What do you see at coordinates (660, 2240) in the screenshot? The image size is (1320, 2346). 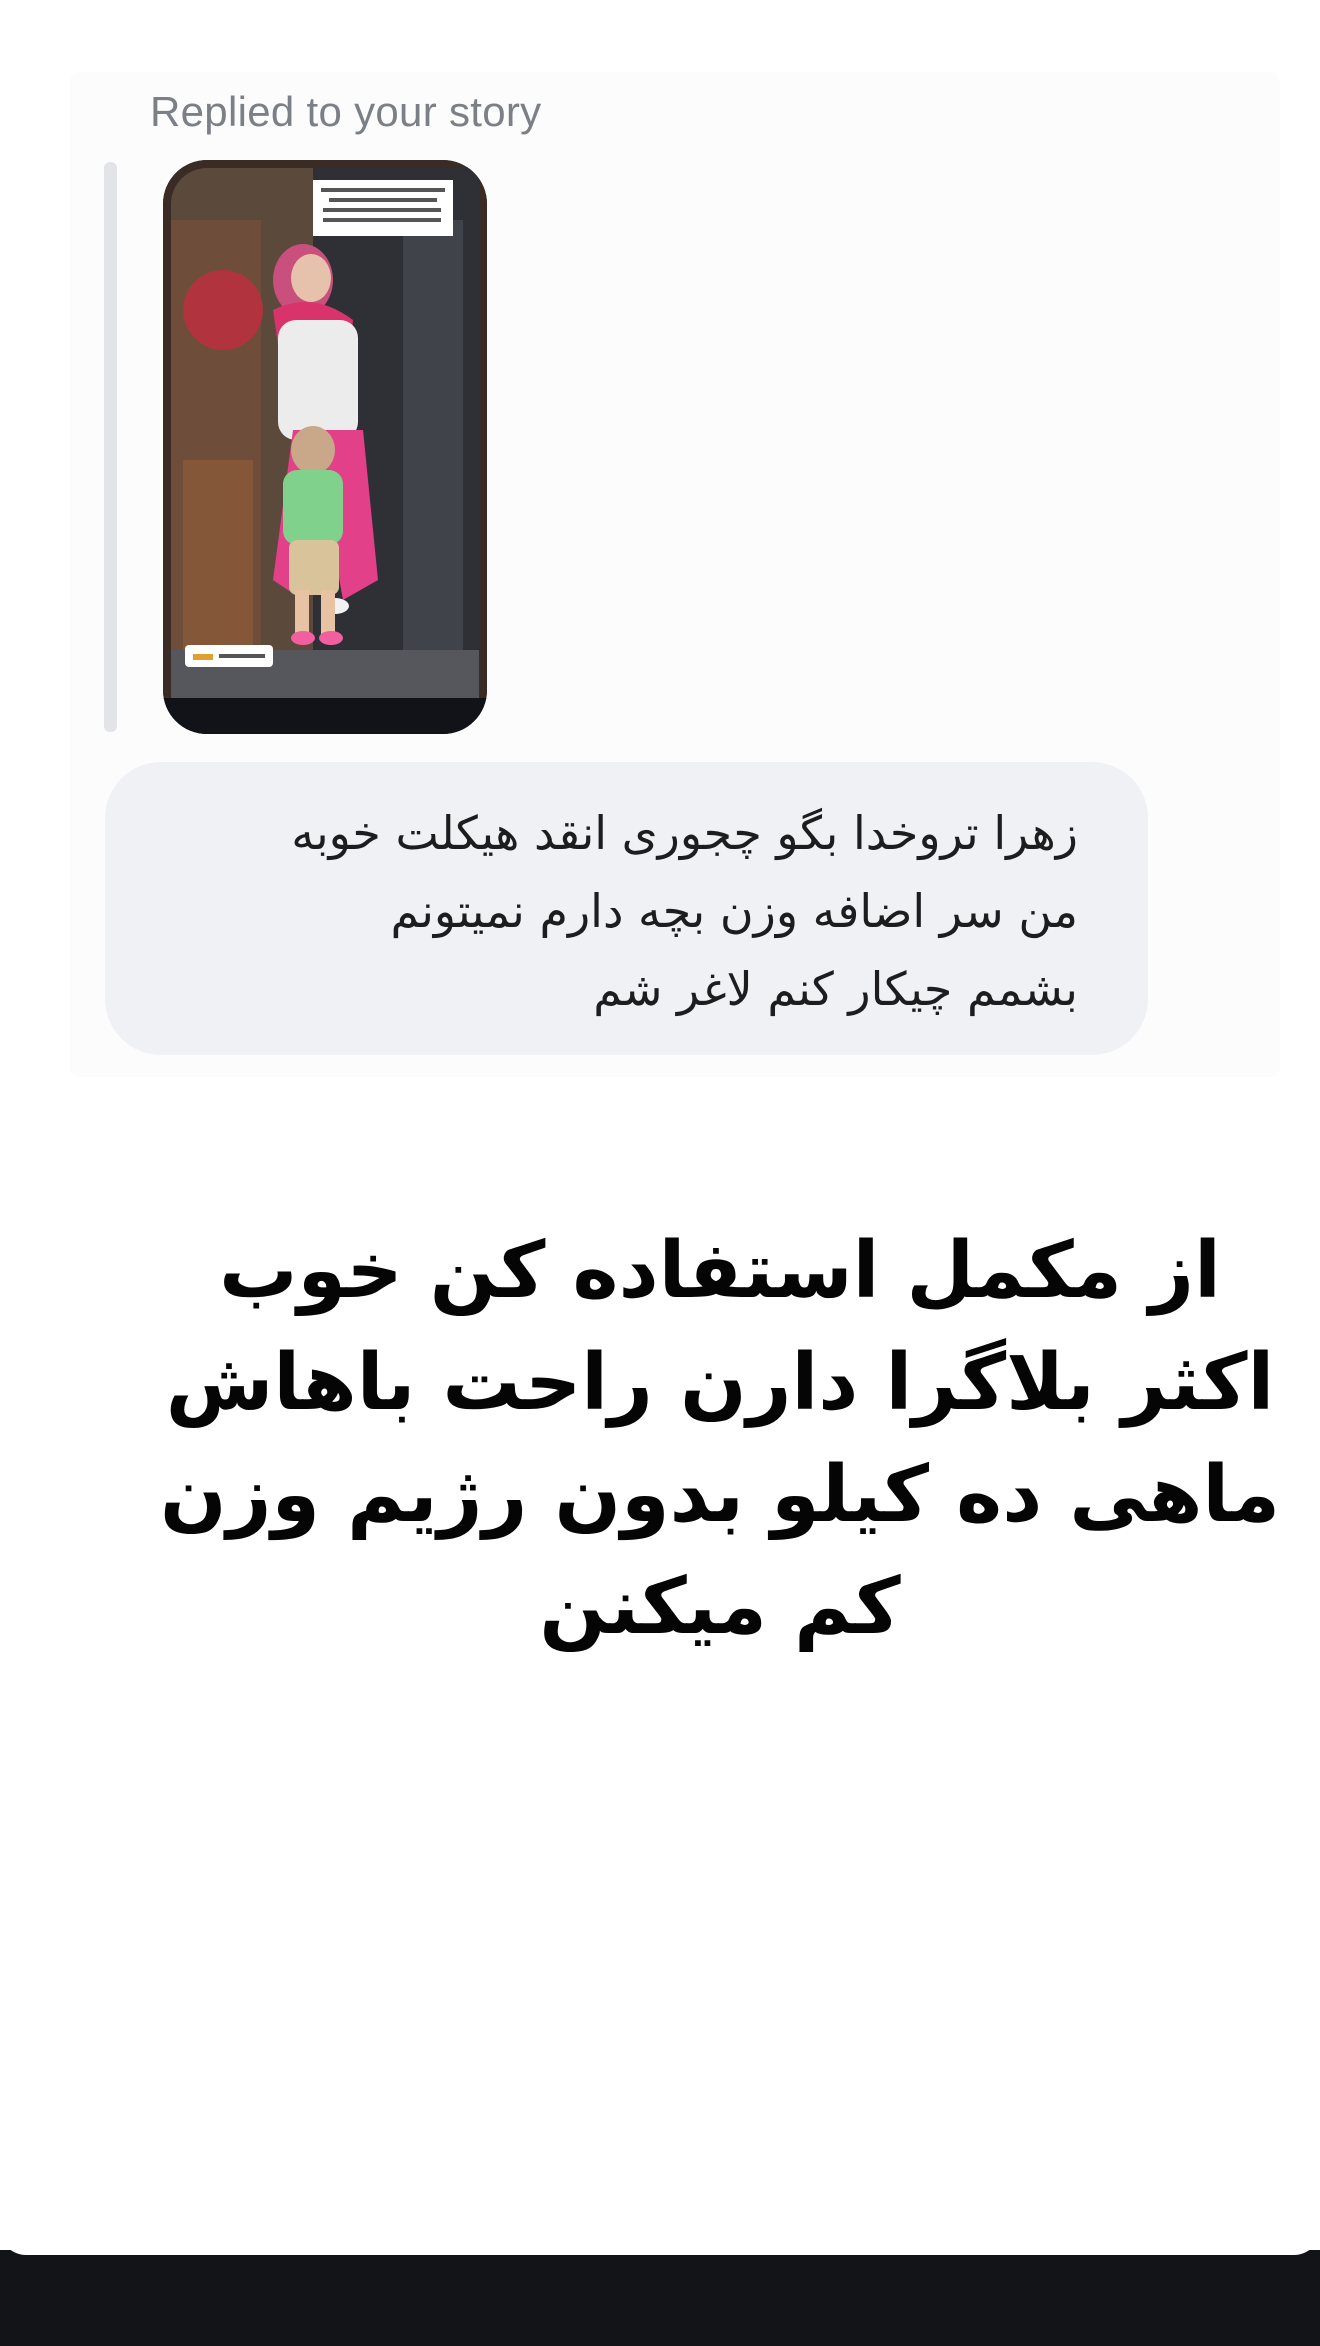 I see `content-bottom-edge` at bounding box center [660, 2240].